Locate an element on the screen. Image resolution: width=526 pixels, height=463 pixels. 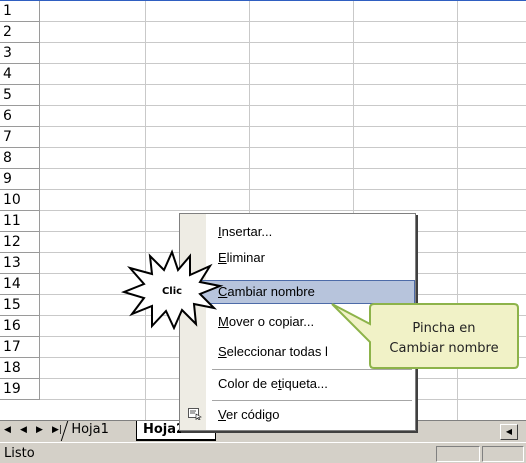
view-code-icon is located at coordinates (195, 414).